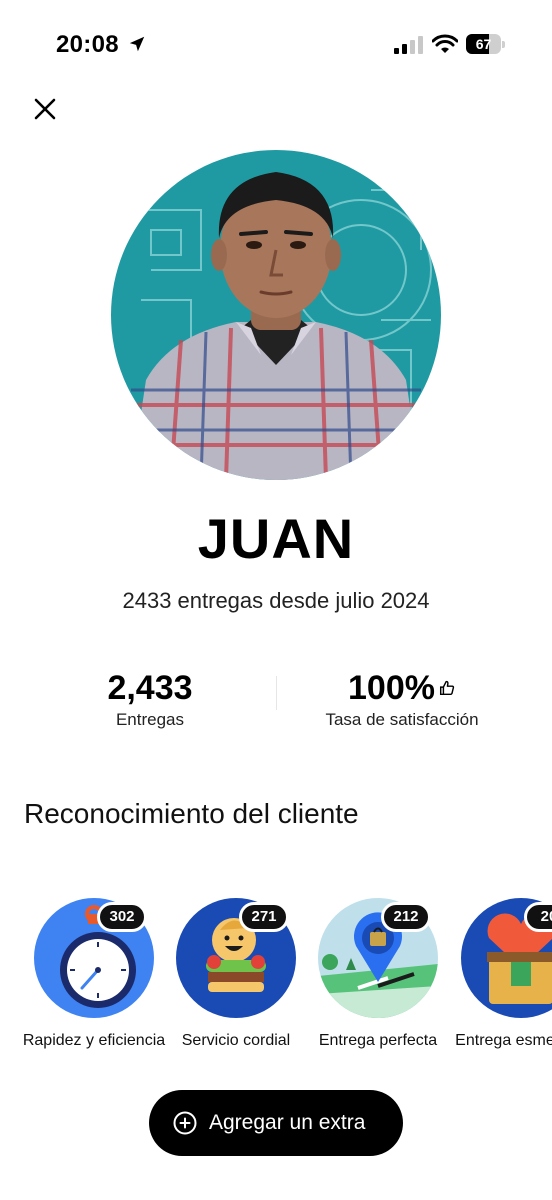 The width and height of the screenshot is (552, 1200). What do you see at coordinates (236, 1040) in the screenshot?
I see `badge-label: Servicio cordial` at bounding box center [236, 1040].